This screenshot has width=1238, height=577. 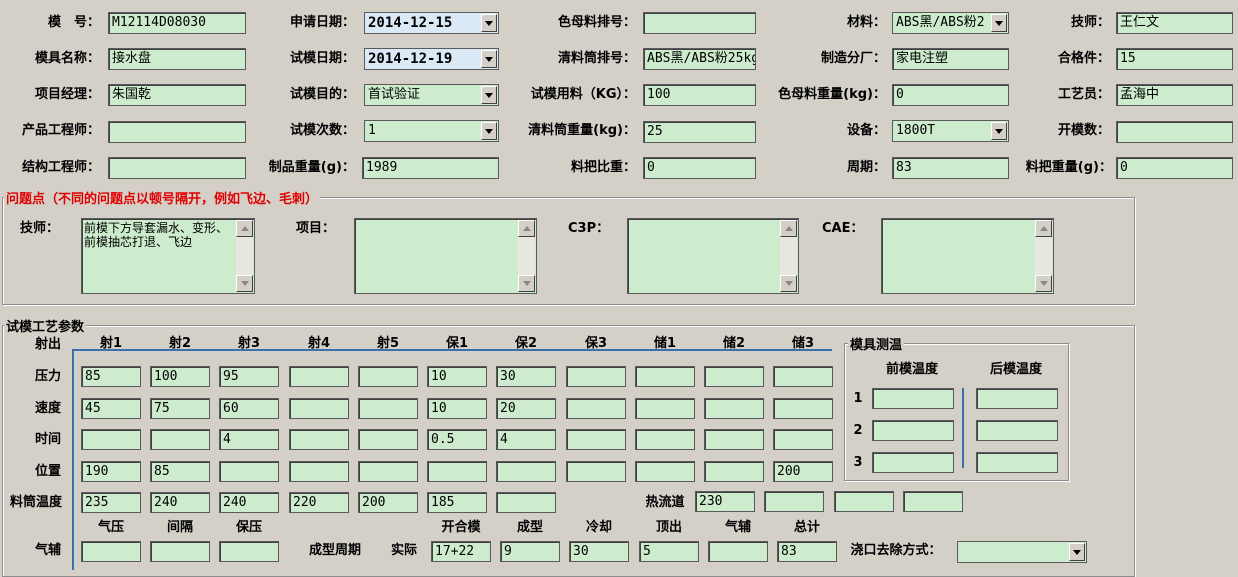 What do you see at coordinates (244, 256) in the screenshot?
I see `issues-technician-scrollbar` at bounding box center [244, 256].